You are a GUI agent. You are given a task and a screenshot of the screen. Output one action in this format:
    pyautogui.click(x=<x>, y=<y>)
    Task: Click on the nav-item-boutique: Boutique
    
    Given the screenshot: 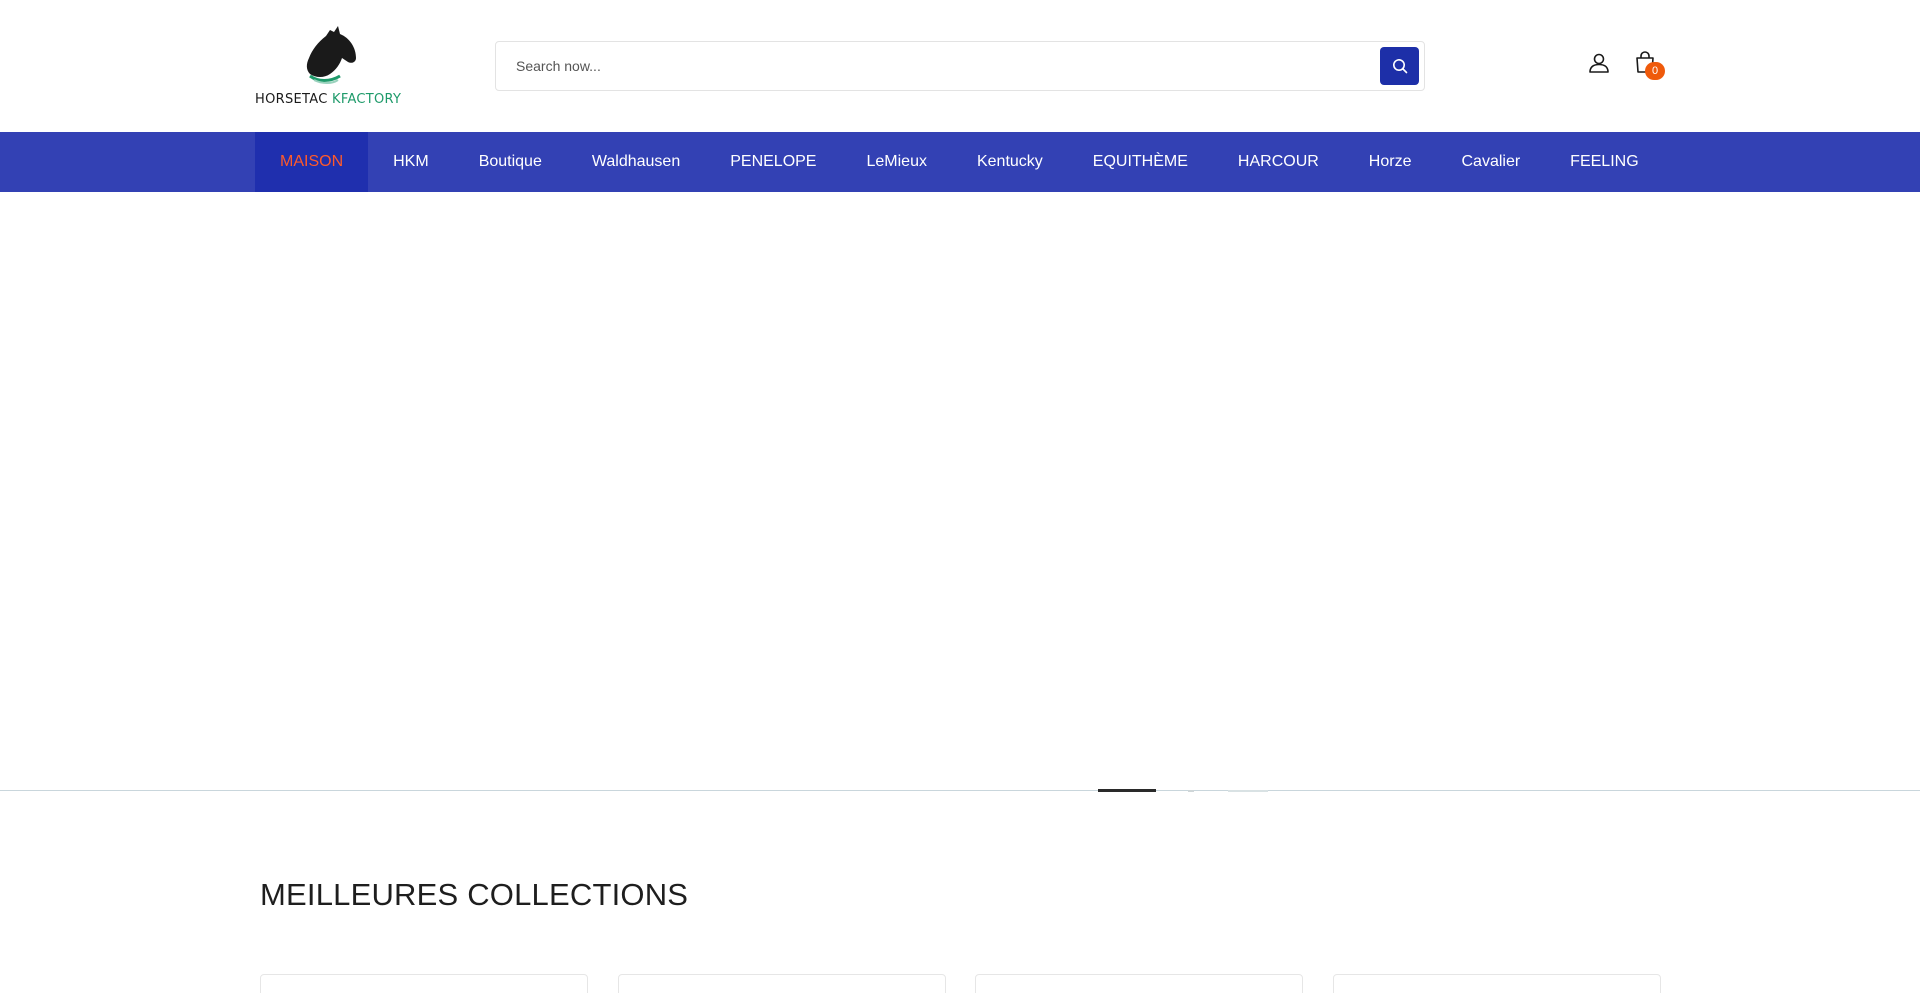 What is the action you would take?
    pyautogui.click(x=510, y=162)
    